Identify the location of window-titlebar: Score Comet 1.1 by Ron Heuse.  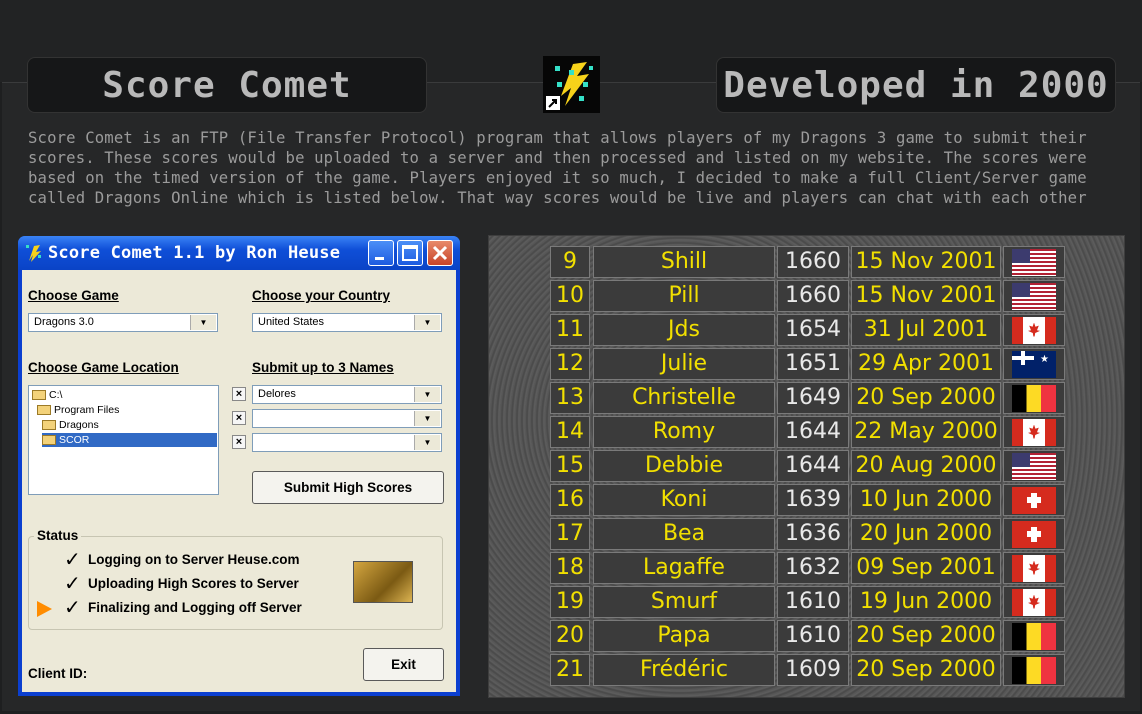
(239, 253).